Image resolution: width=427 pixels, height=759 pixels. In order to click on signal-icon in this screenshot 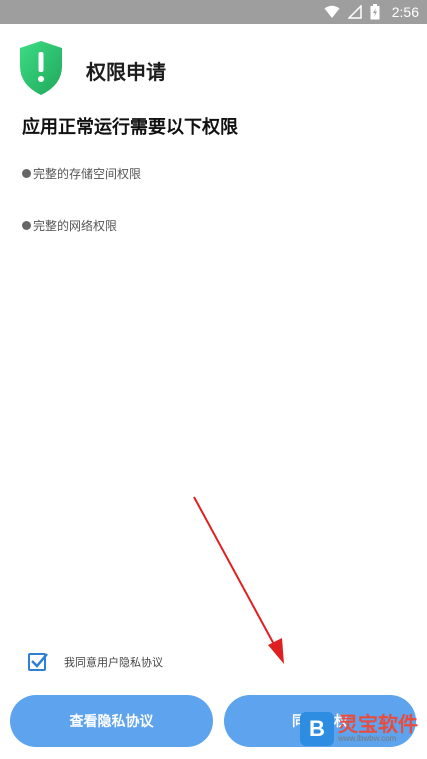, I will do `click(354, 12)`.